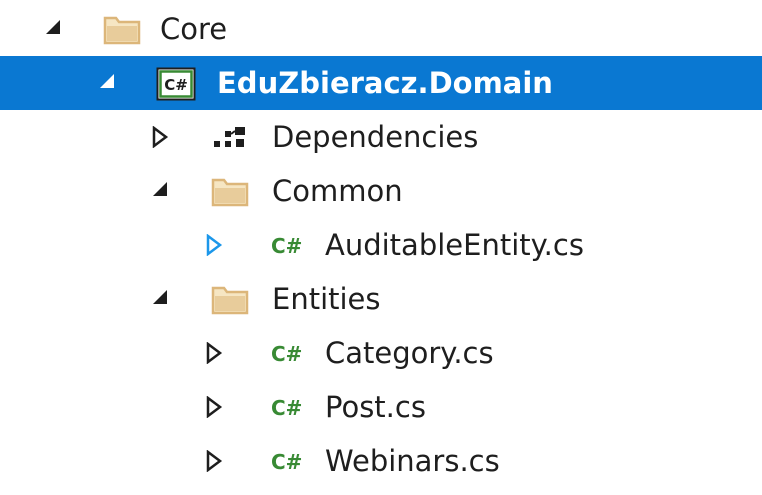  I want to click on tree-item-auditableentity: C# AuditableEntity.cs, so click(381, 245).